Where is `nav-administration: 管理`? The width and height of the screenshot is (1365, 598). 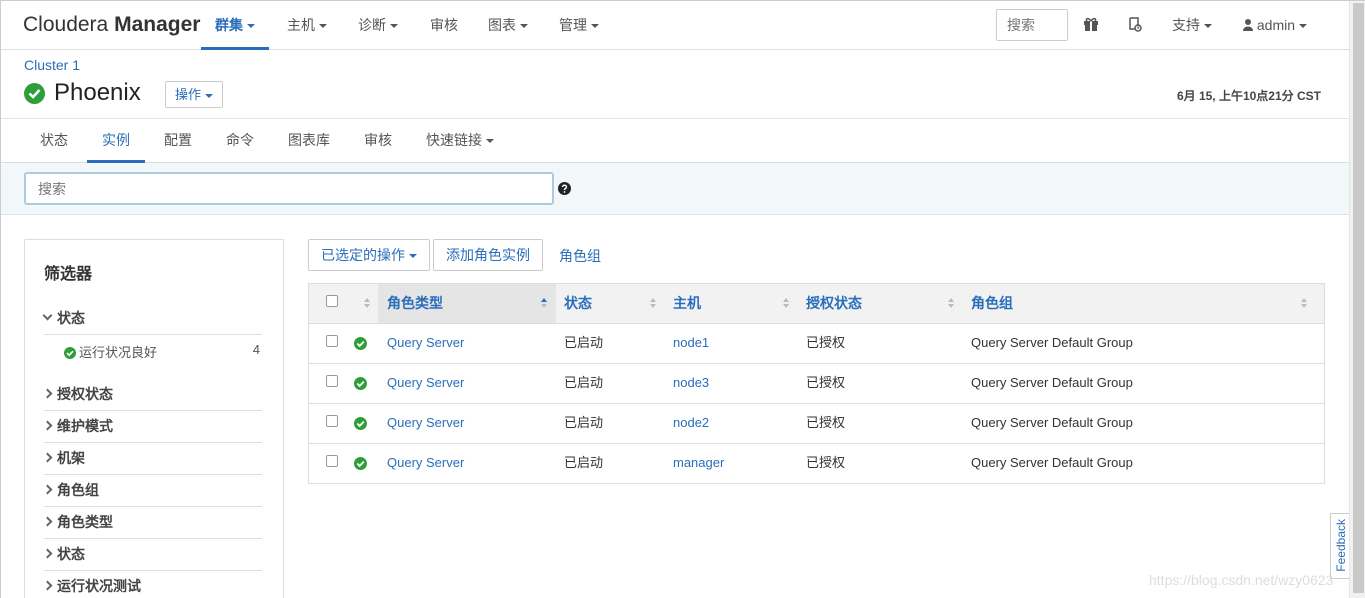 nav-administration: 管理 is located at coordinates (579, 25).